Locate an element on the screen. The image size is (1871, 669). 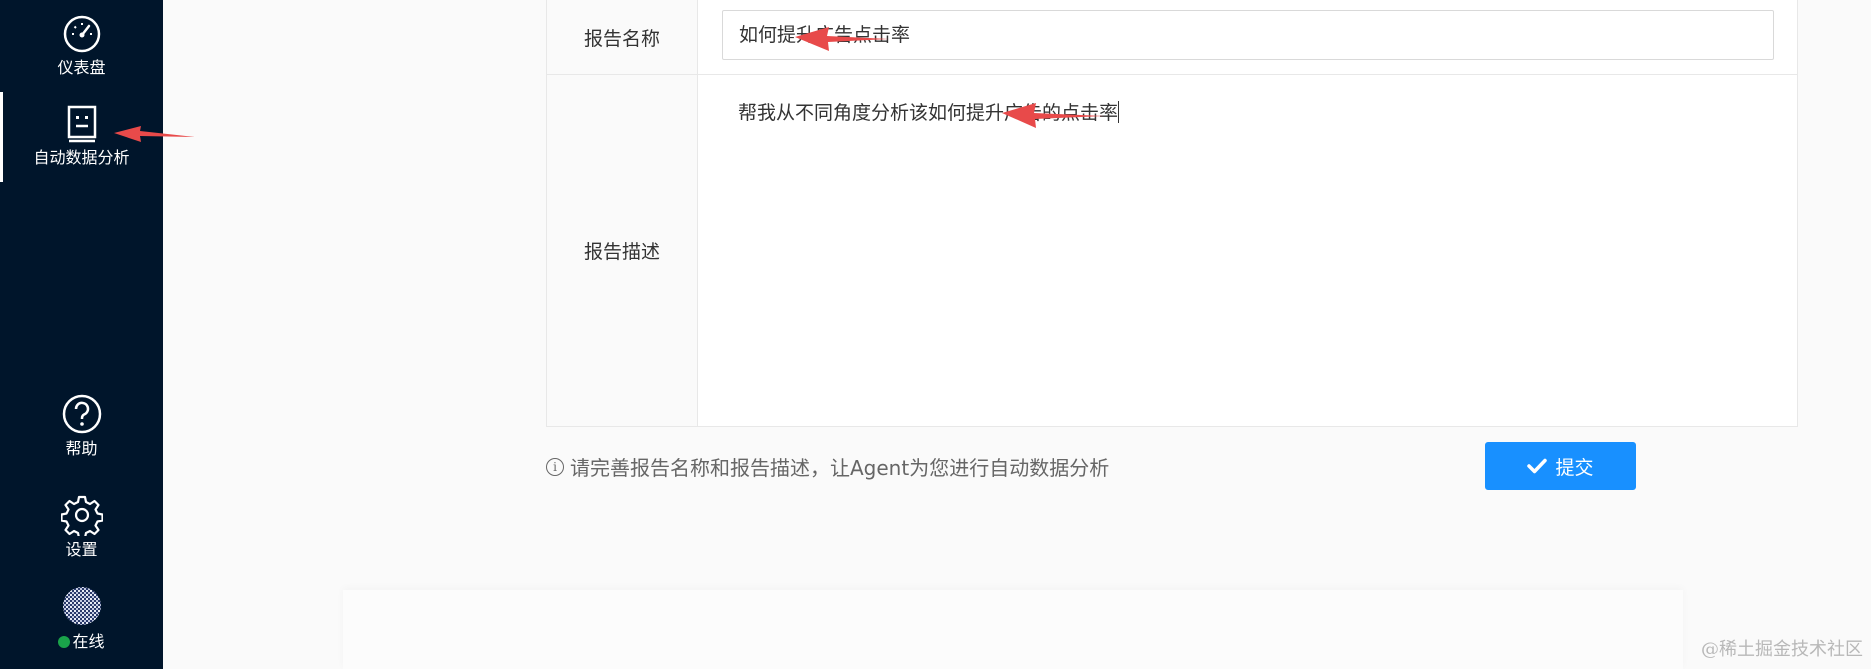
sidebar-item-label: 帮助 is located at coordinates (81, 448).